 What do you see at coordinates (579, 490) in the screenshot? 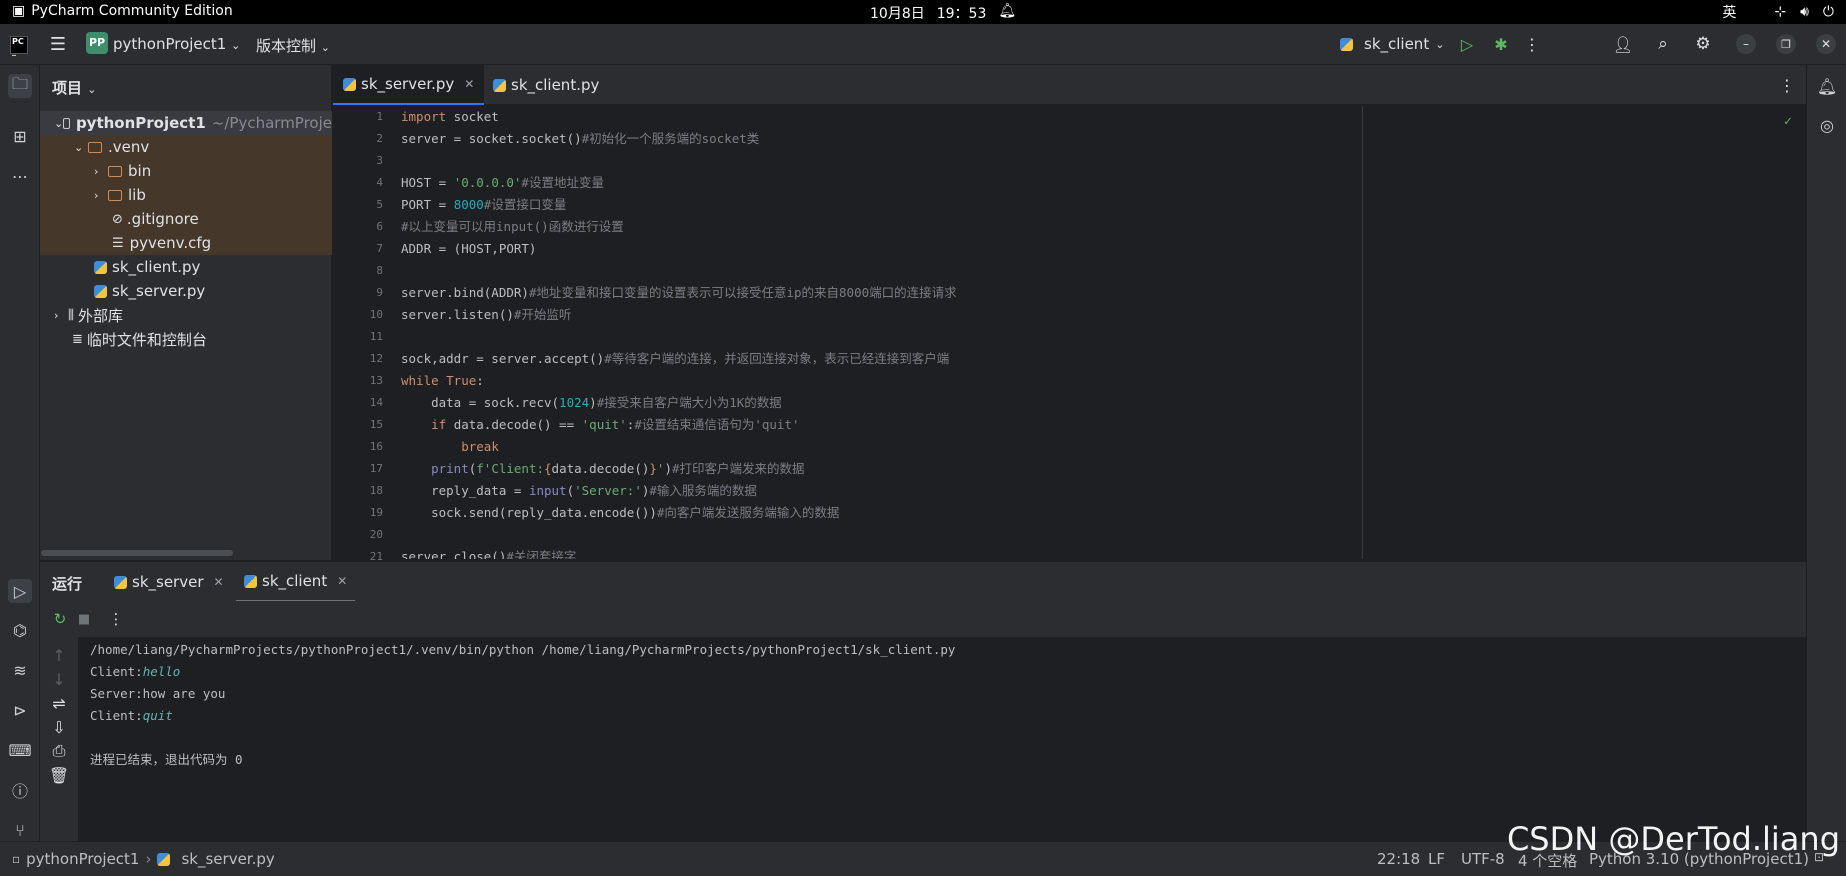
I see `code-line: reply_data = input('Server:')#输入服务端的数据` at bounding box center [579, 490].